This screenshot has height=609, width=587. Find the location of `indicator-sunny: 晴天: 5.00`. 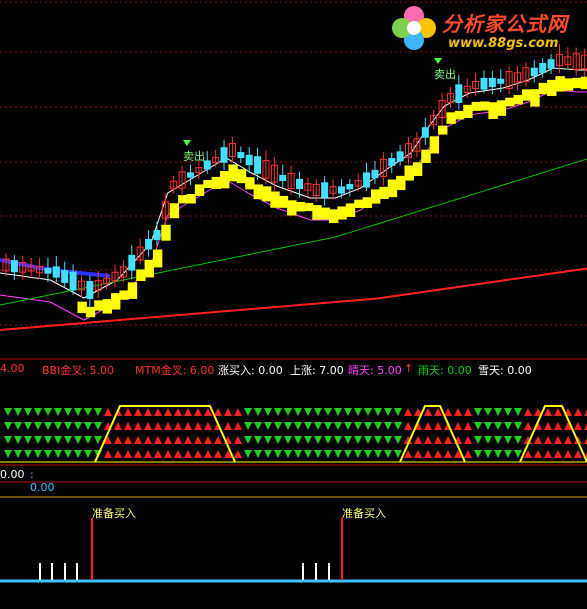

indicator-sunny: 晴天: 5.00 is located at coordinates (375, 370).